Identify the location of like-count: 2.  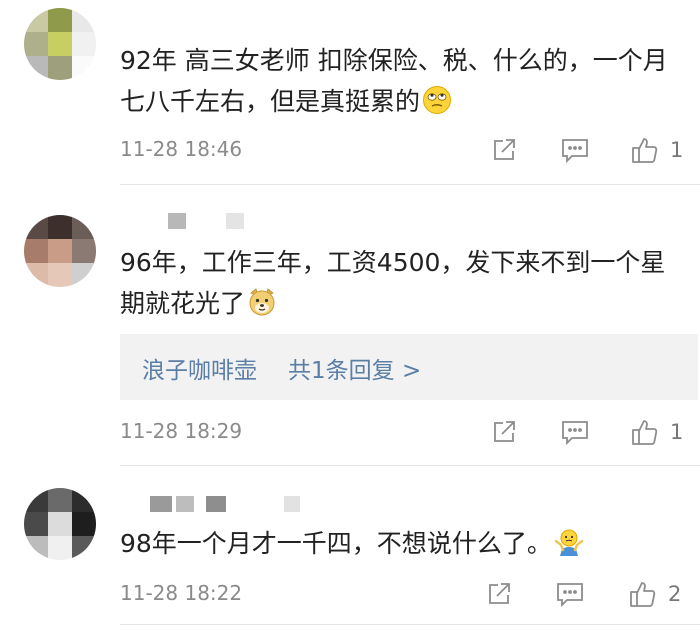
(675, 594).